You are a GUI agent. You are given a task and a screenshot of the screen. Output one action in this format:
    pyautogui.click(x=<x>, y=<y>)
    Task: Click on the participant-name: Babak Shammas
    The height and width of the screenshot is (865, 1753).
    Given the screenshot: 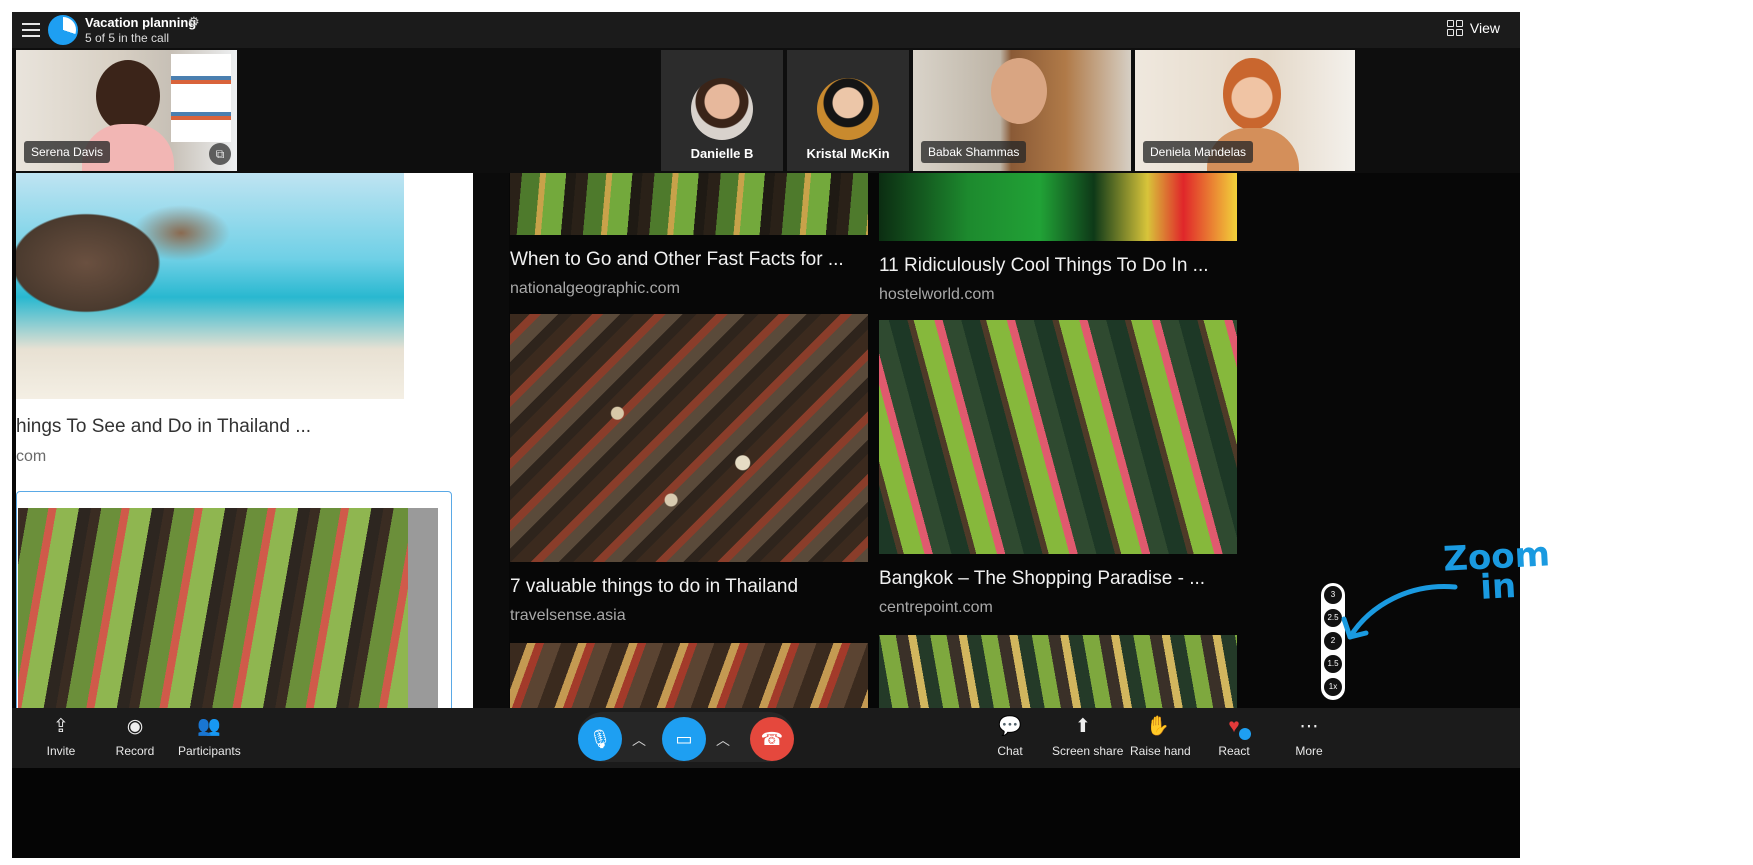 What is the action you would take?
    pyautogui.click(x=974, y=152)
    